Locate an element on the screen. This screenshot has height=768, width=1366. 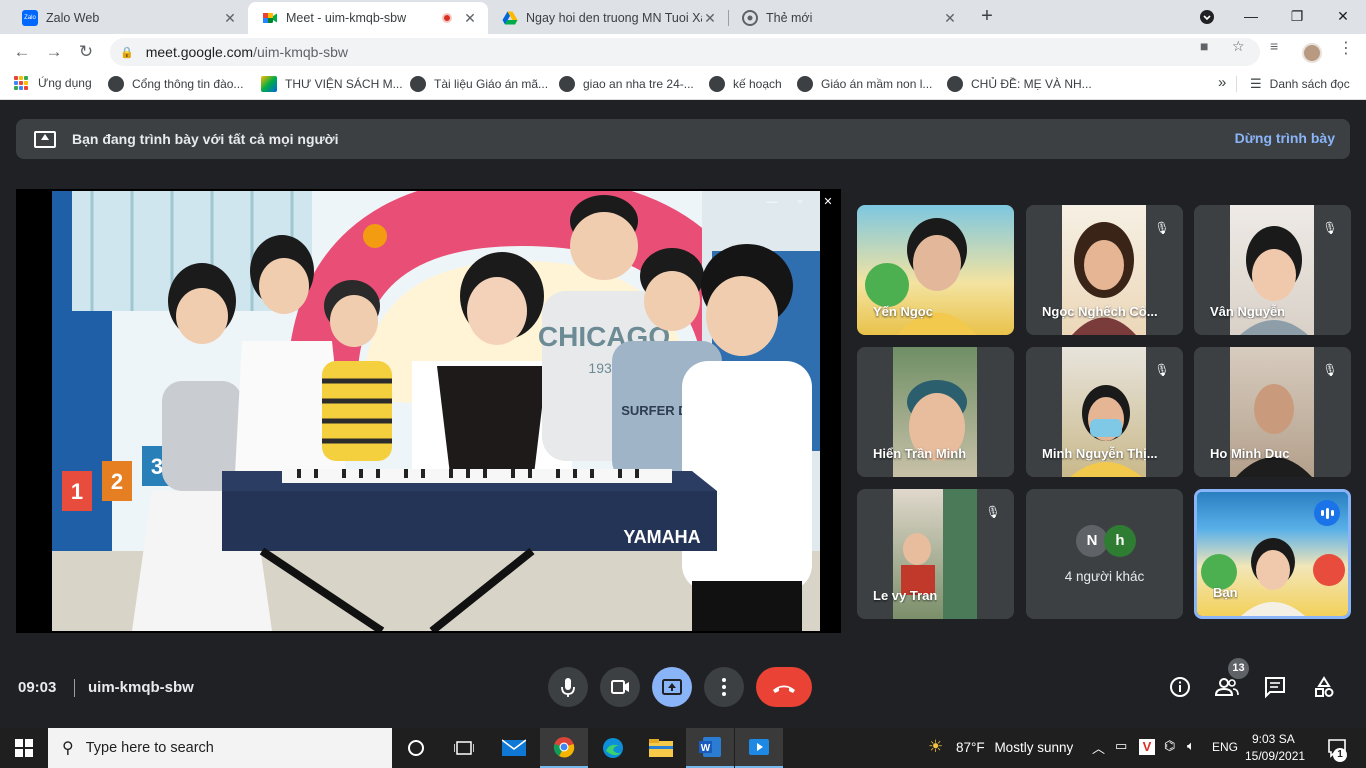
cortana-button is located at coordinates (416, 748).